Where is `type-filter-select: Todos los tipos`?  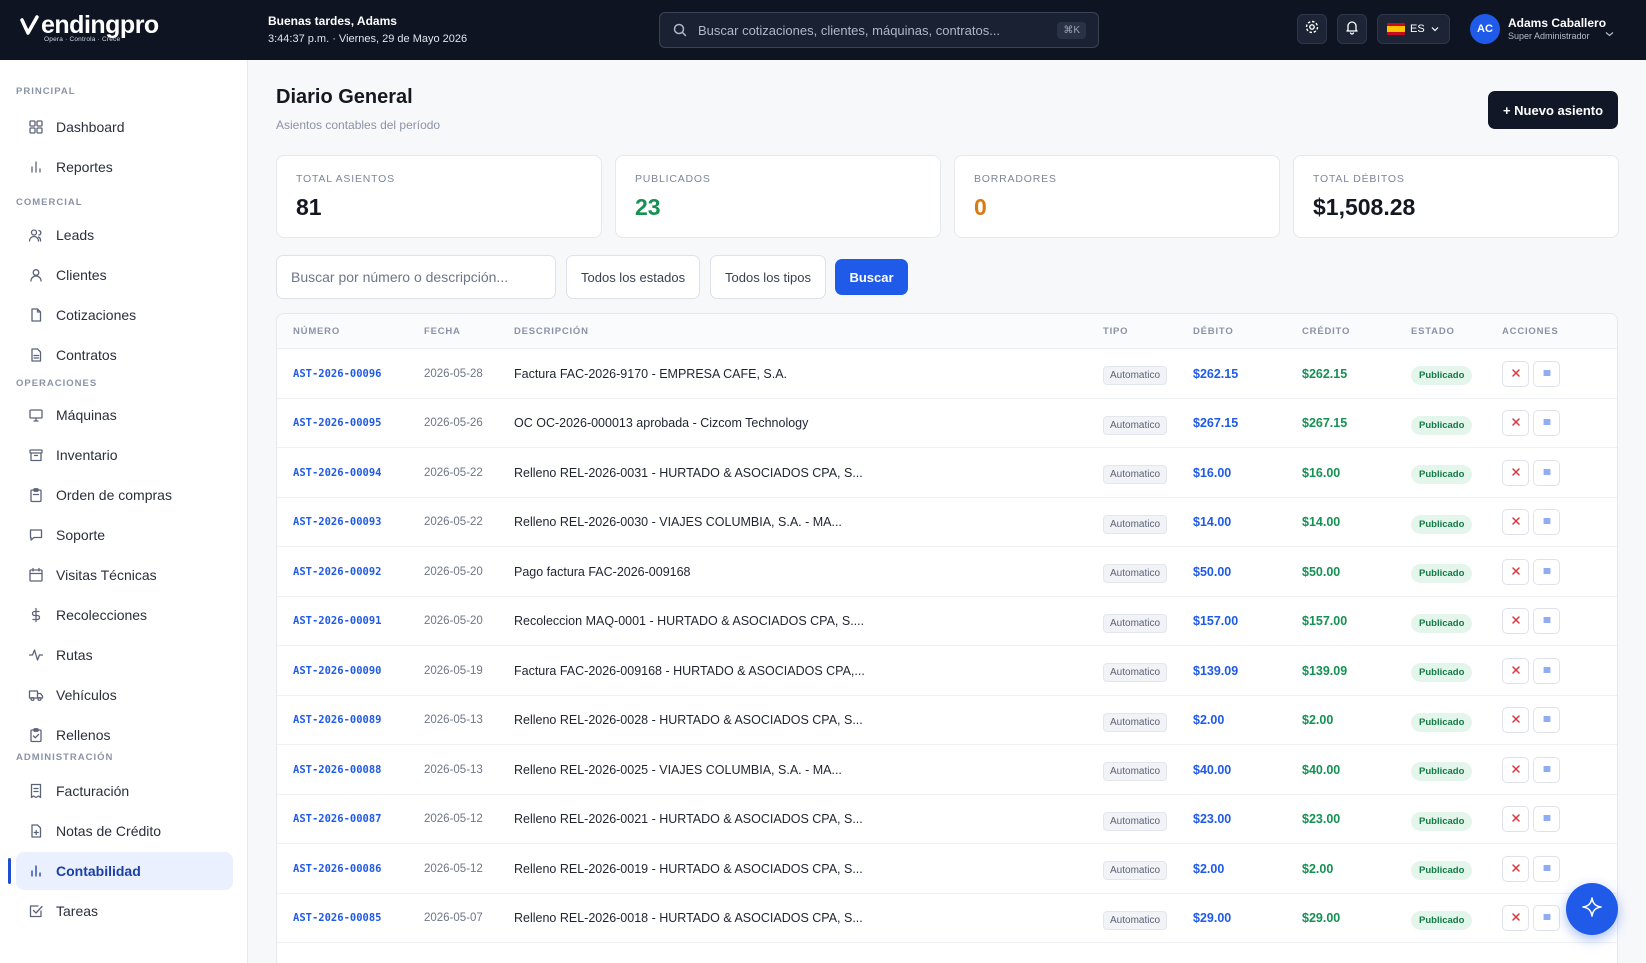 type-filter-select: Todos los tipos is located at coordinates (768, 277).